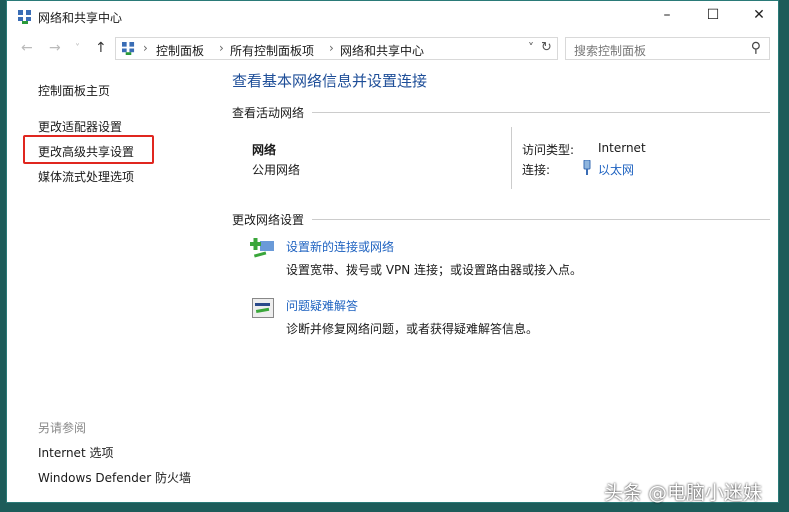 This screenshot has height=512, width=789. I want to click on active-networks-label: 查看活动网络, so click(268, 113).